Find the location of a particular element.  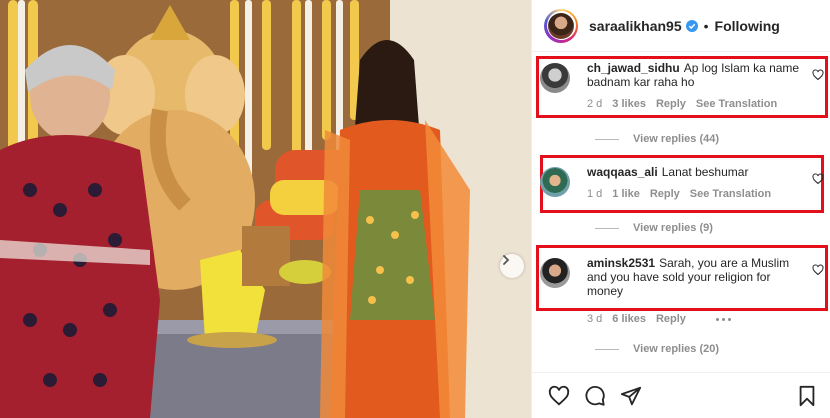

view-replies-label: View replies (20) is located at coordinates (676, 349).